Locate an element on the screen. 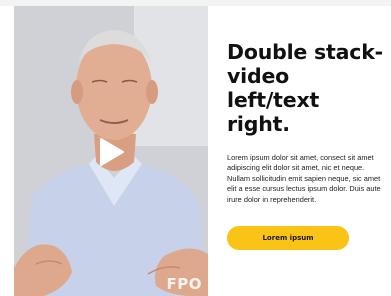 The width and height of the screenshot is (391, 296). headline: Double stack-video left/text right. is located at coordinates (305, 88).